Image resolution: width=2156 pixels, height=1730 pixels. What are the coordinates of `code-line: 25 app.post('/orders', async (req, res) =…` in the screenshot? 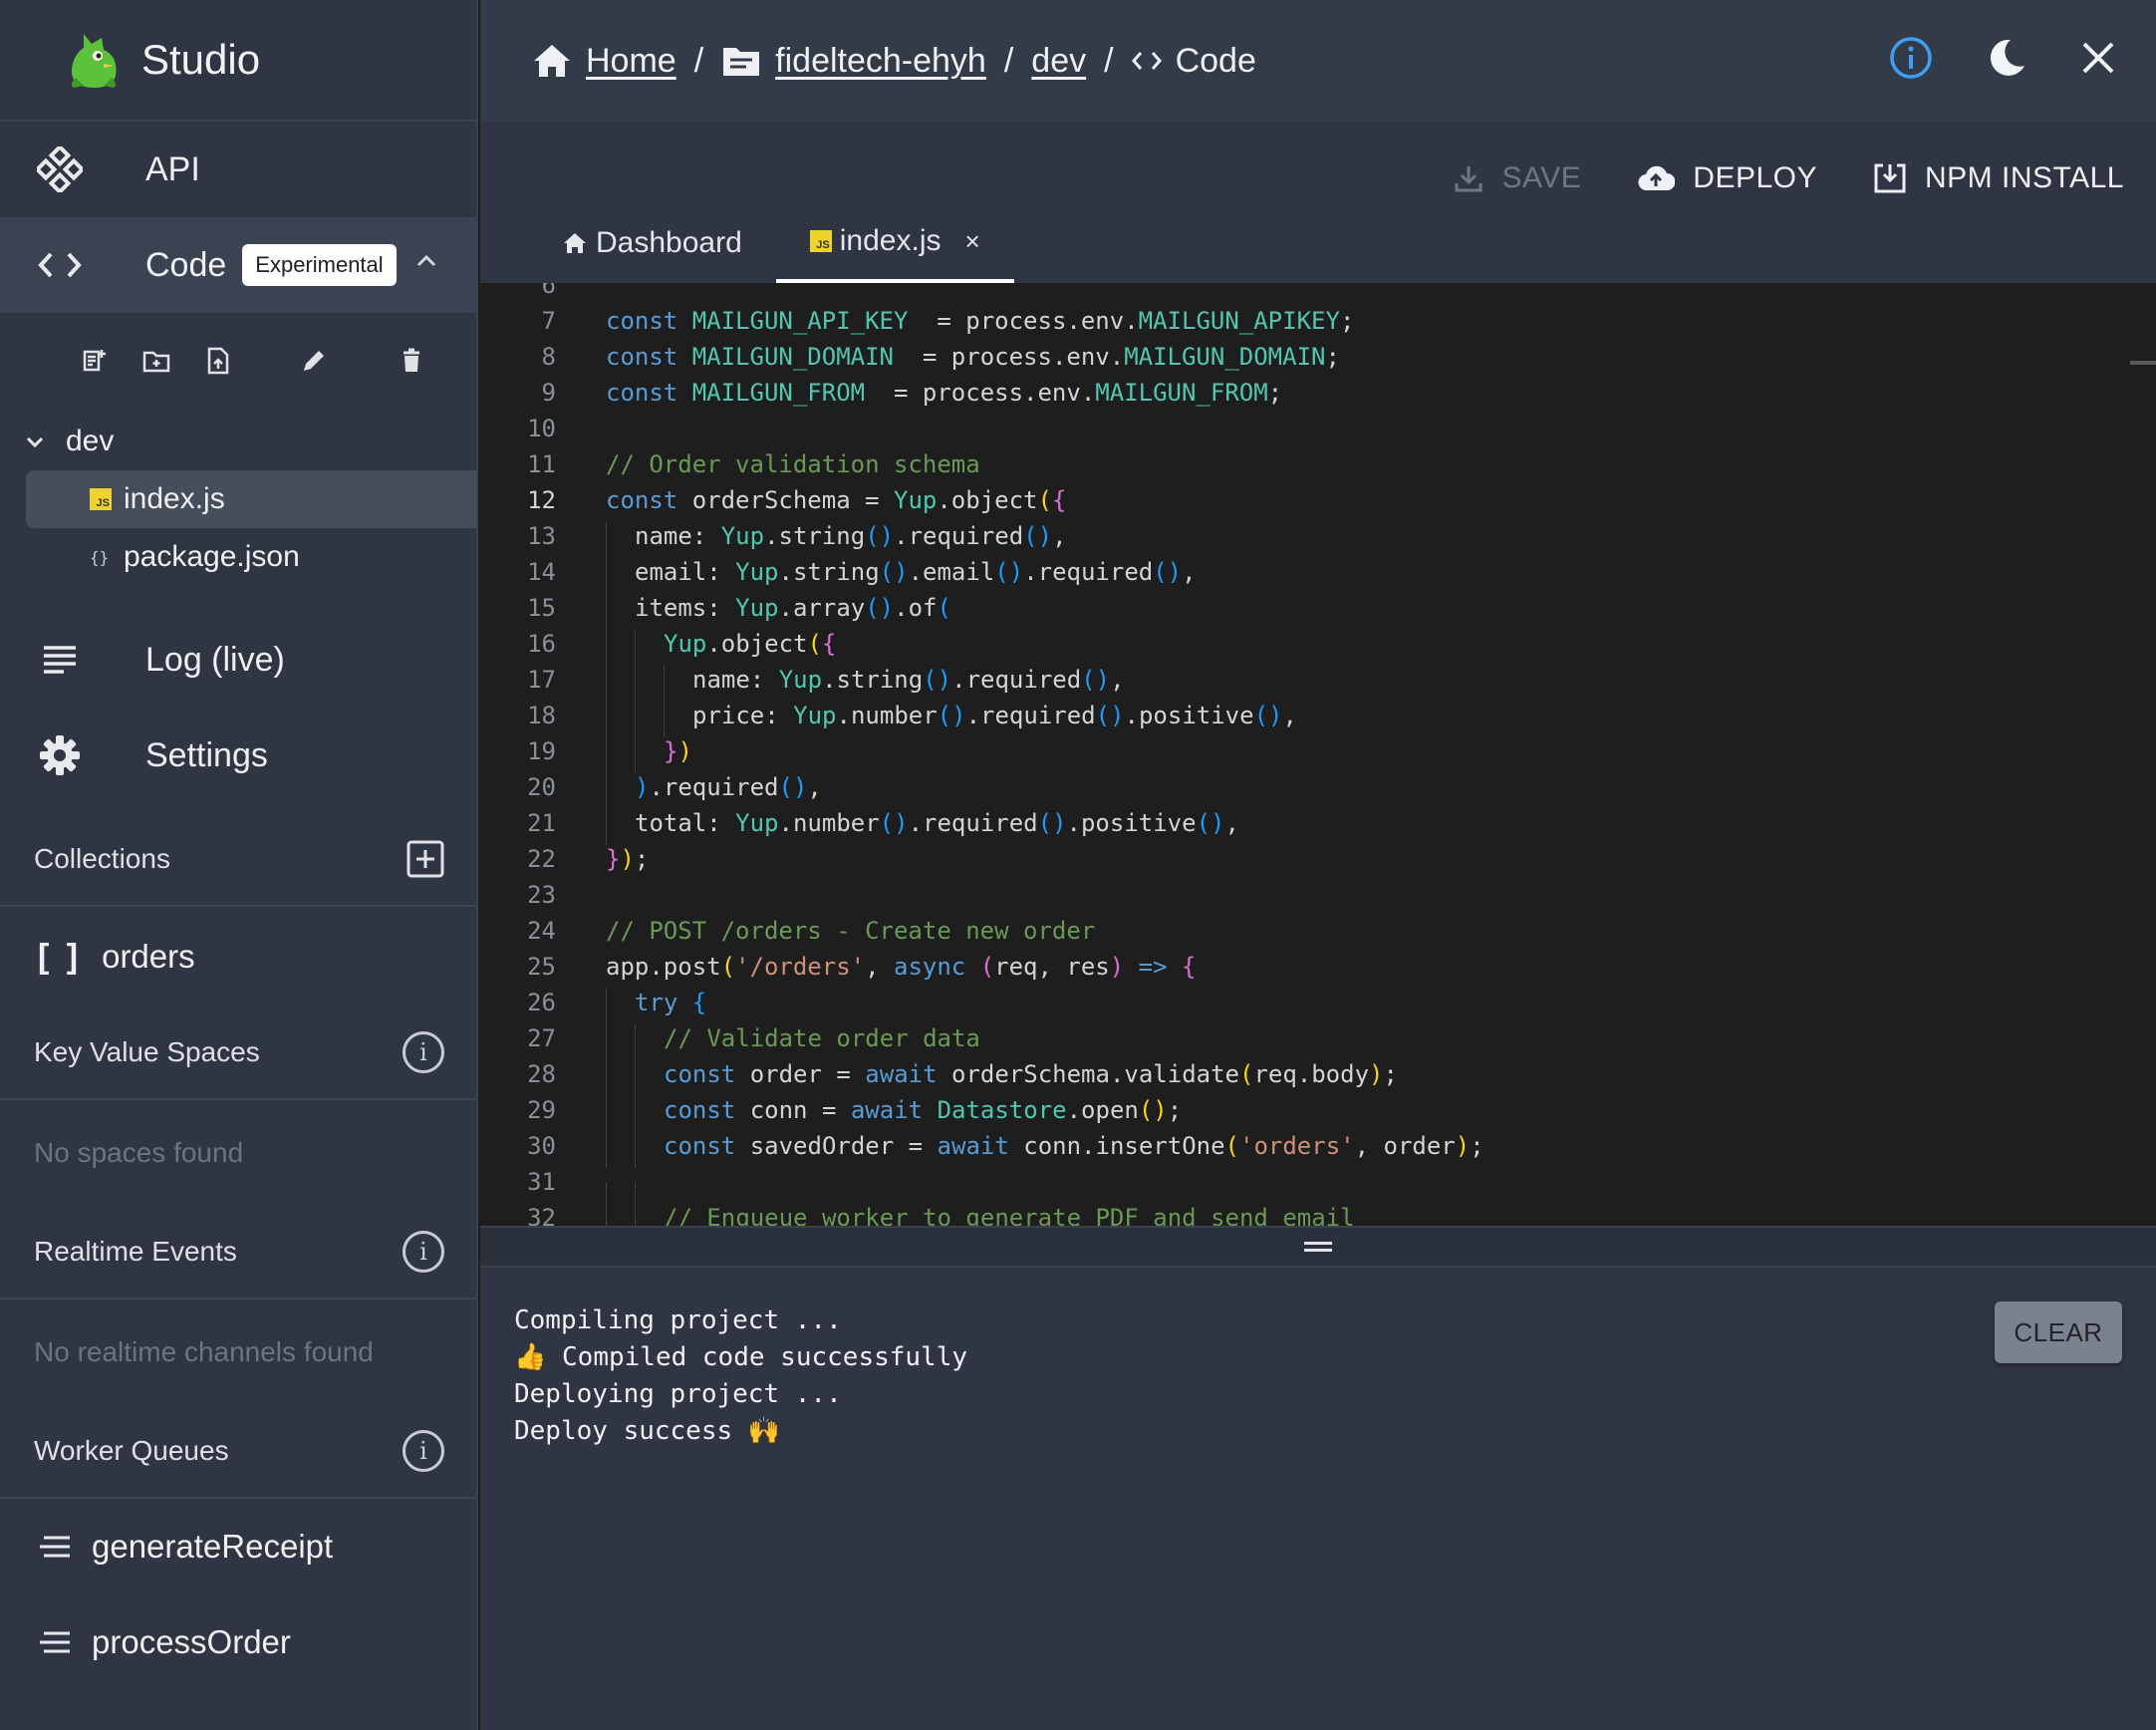 It's located at (1318, 967).